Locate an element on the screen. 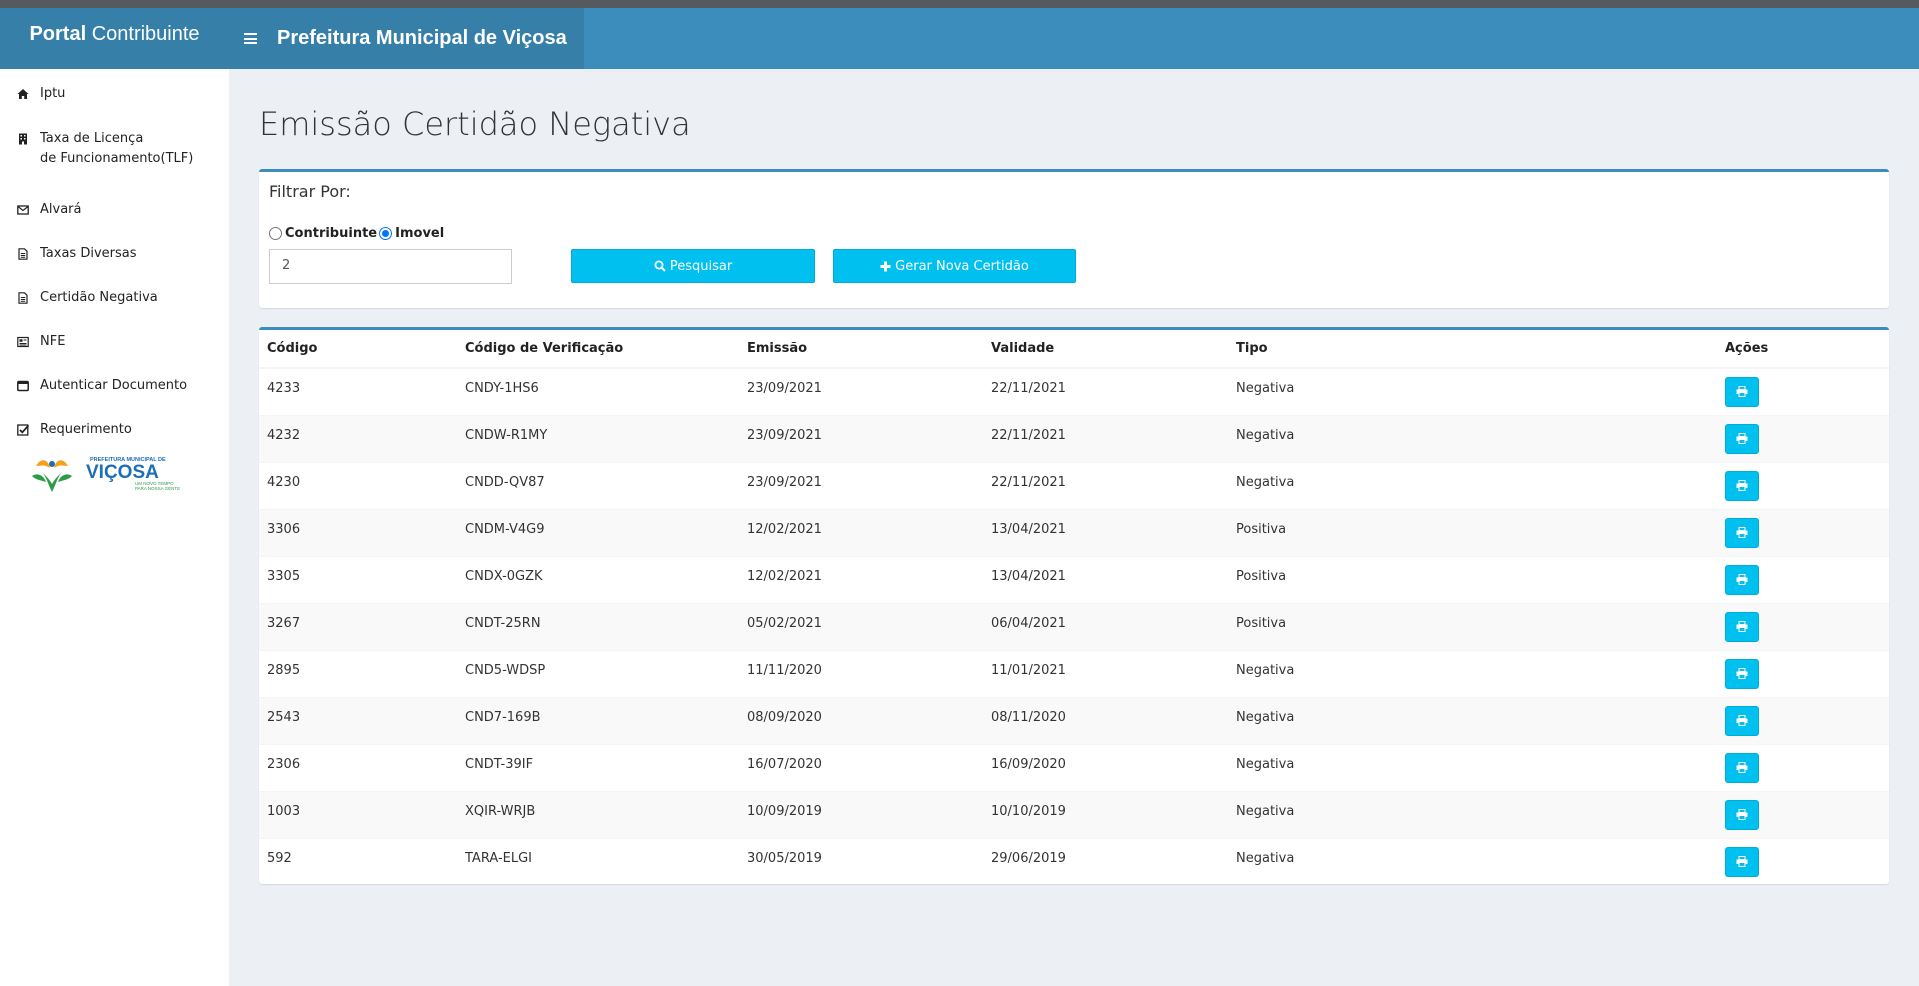 The width and height of the screenshot is (1919, 986). svg-text: VIÇOSA is located at coordinates (122, 472).